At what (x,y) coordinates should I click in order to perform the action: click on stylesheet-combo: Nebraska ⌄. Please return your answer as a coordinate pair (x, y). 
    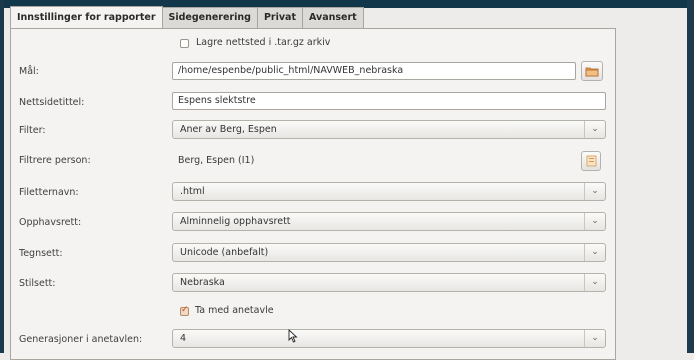
    Looking at the image, I should click on (389, 282).